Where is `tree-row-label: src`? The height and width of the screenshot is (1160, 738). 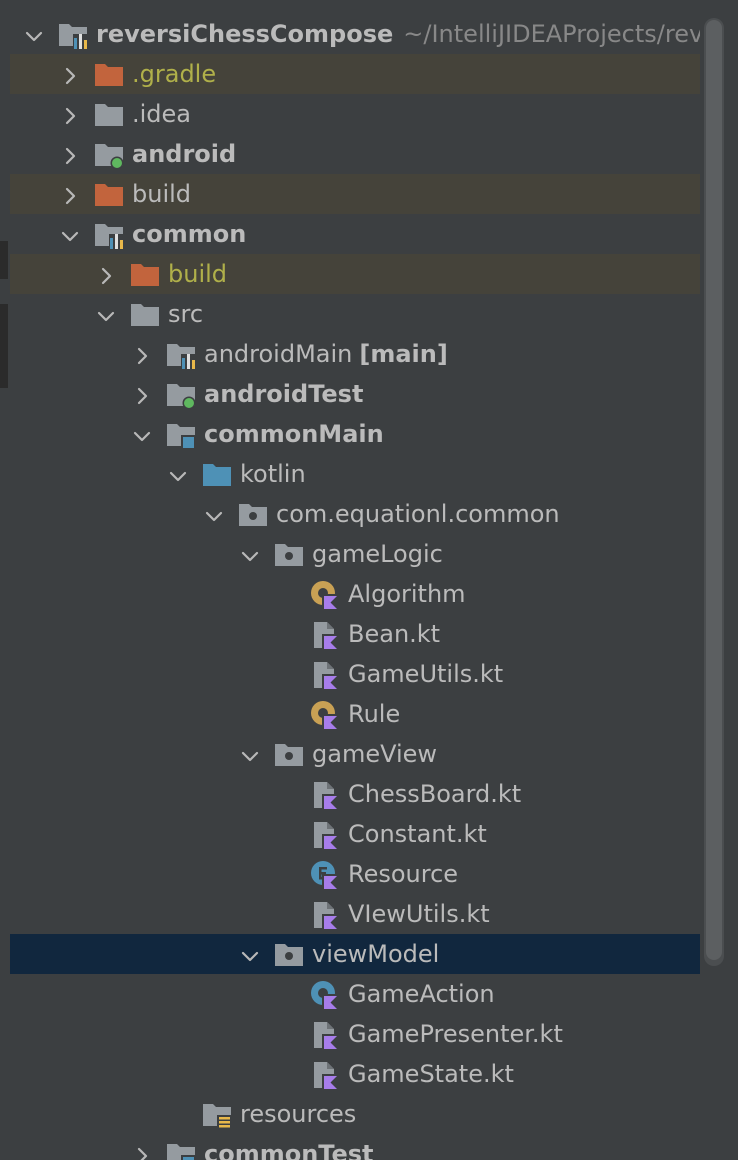
tree-row-label: src is located at coordinates (186, 314).